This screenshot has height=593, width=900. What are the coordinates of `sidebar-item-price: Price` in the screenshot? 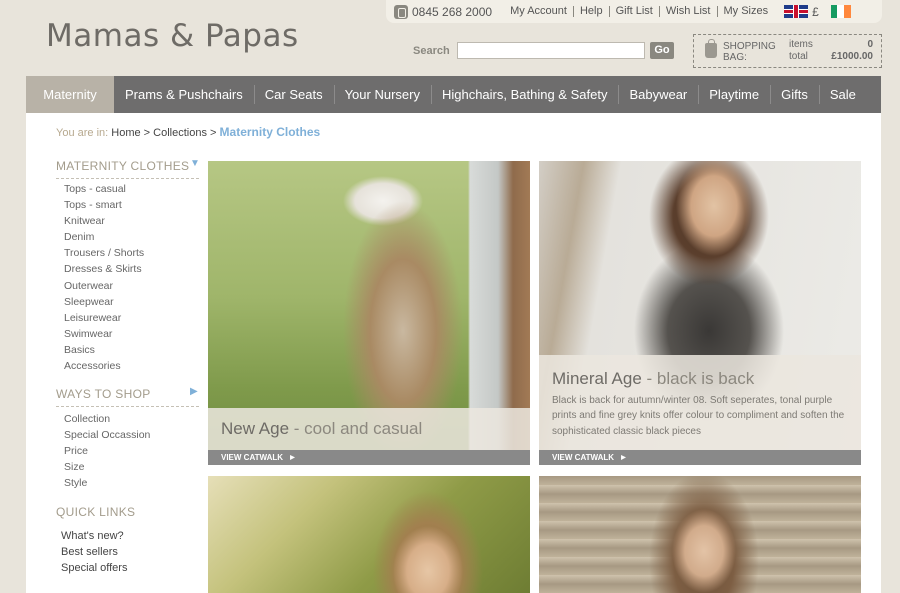 It's located at (107, 451).